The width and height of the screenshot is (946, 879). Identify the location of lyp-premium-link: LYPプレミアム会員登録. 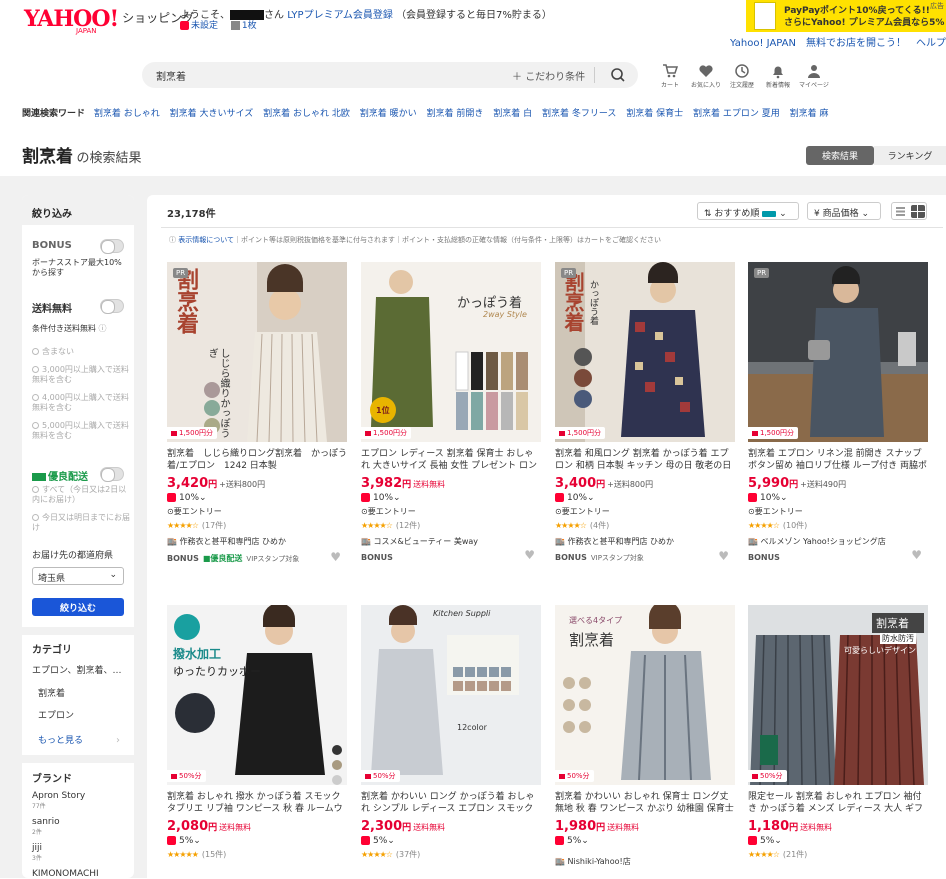
(340, 15).